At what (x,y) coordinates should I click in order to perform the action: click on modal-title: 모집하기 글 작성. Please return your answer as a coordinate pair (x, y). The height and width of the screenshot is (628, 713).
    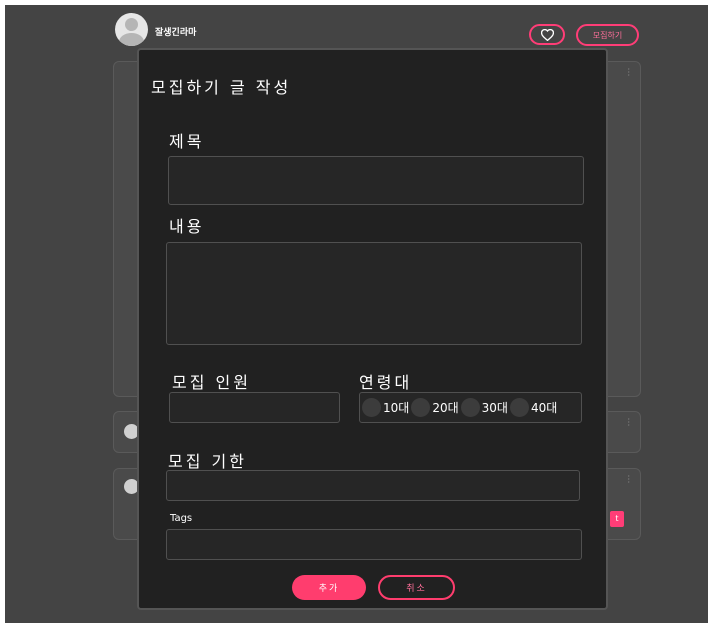
    Looking at the image, I should click on (221, 87).